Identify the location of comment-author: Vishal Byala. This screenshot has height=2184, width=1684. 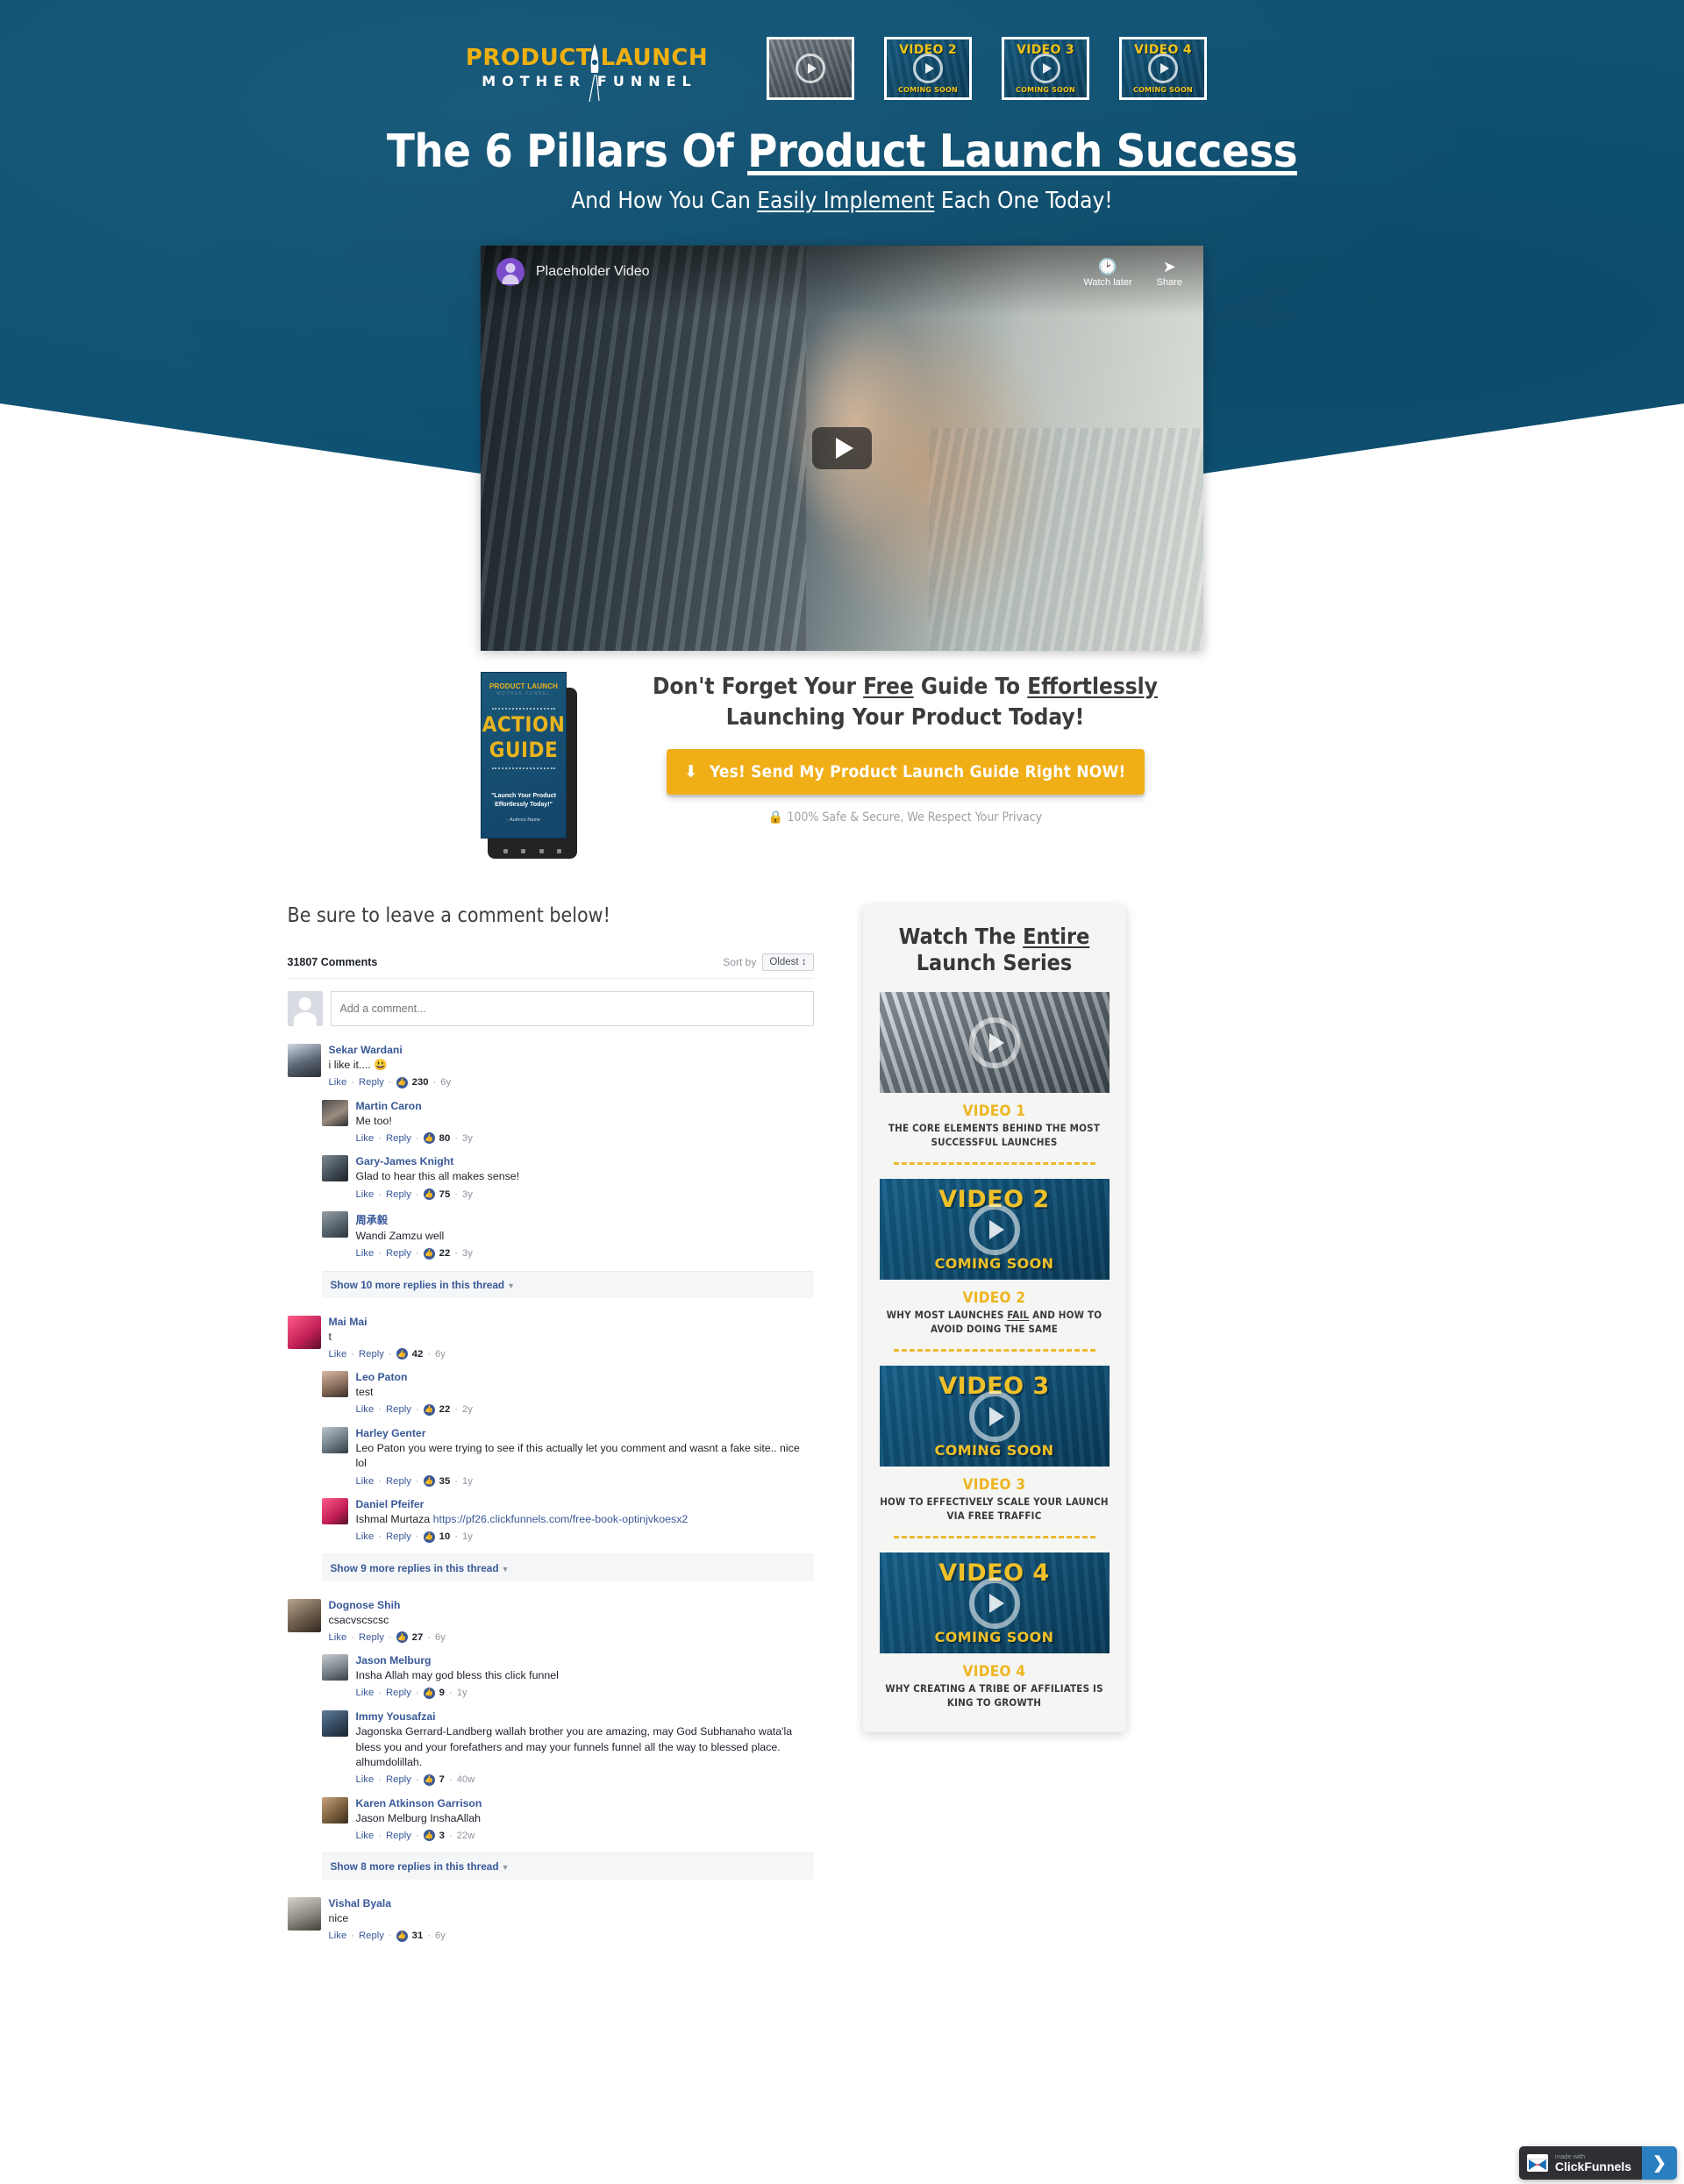
(360, 1903).